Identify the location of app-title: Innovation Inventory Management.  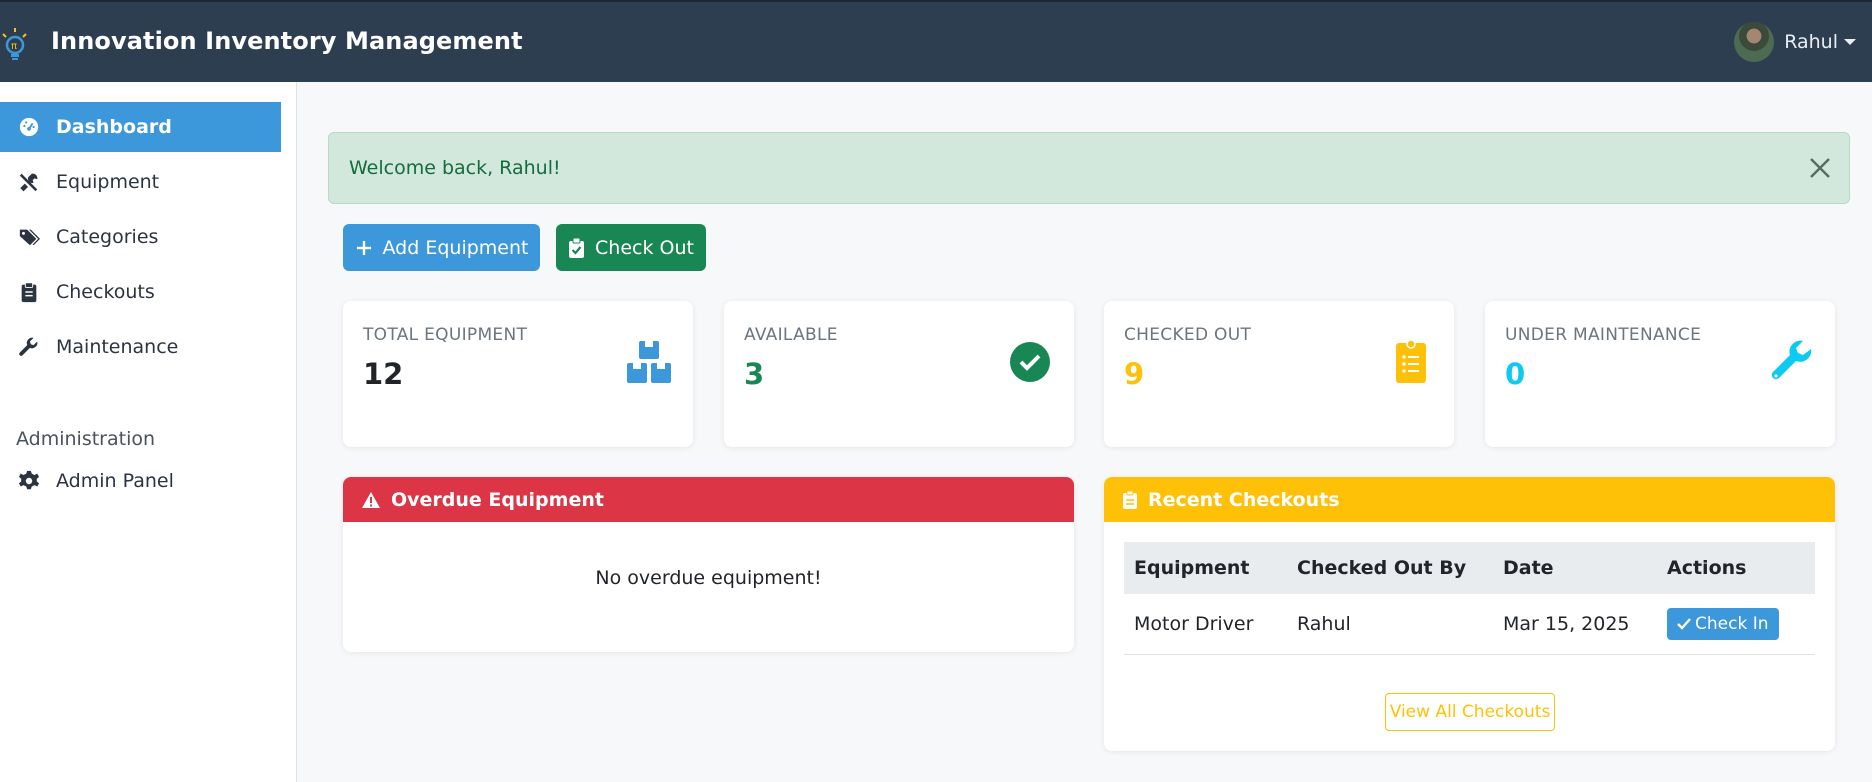
(287, 41).